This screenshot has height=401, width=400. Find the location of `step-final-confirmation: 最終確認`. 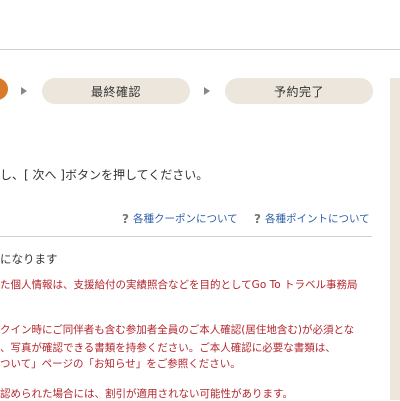

step-final-confirmation: 最終確認 is located at coordinates (116, 91).